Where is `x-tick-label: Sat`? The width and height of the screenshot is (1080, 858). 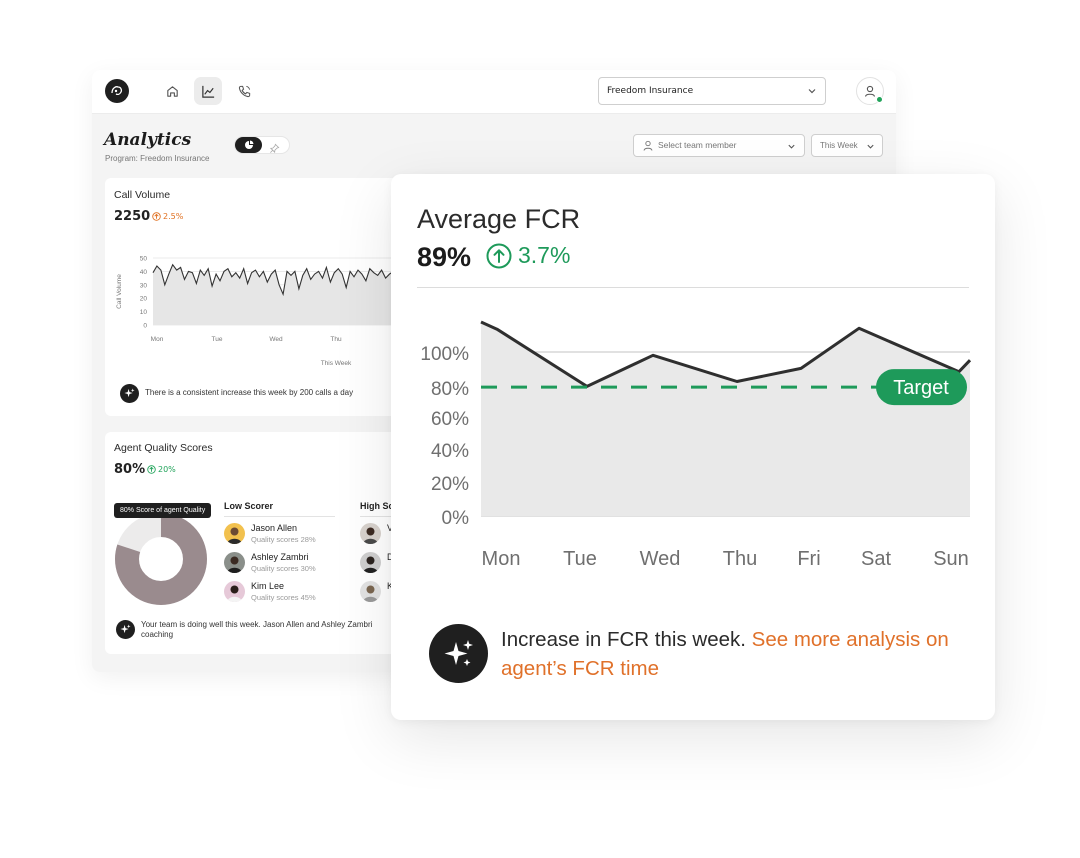 x-tick-label: Sat is located at coordinates (876, 559).